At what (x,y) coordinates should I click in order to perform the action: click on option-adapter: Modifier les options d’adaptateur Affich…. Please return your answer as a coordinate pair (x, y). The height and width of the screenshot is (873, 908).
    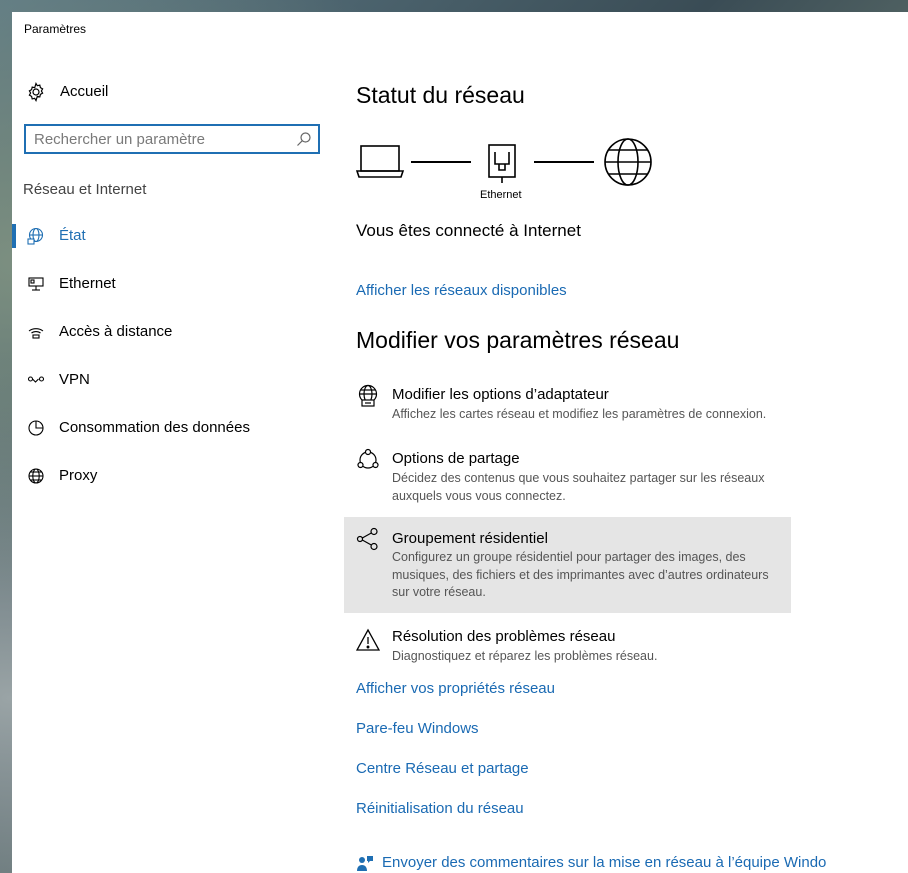
    Looking at the image, I should click on (567, 400).